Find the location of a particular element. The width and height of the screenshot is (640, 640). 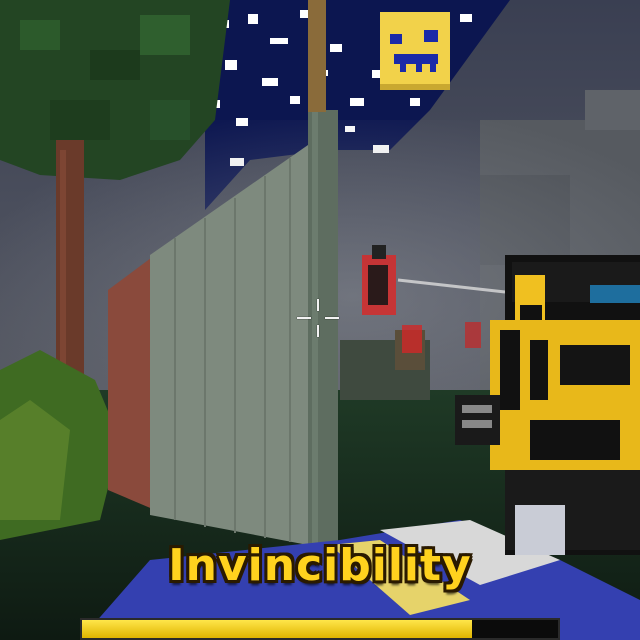

ability-progress-bar is located at coordinates (320, 629).